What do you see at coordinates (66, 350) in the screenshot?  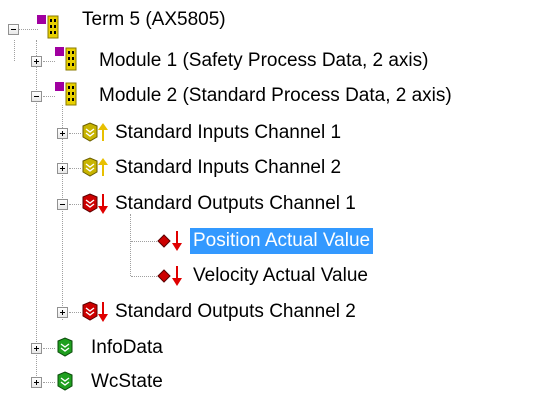 I see `info-data-icon` at bounding box center [66, 350].